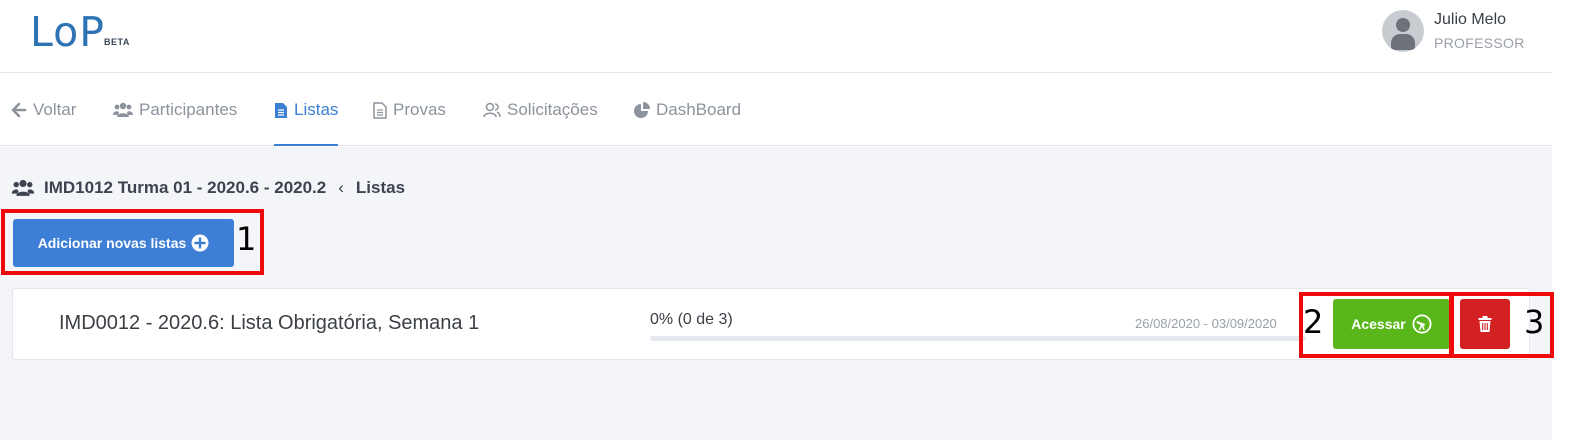  Describe the element at coordinates (281, 110) in the screenshot. I see `file-text-icon` at that location.